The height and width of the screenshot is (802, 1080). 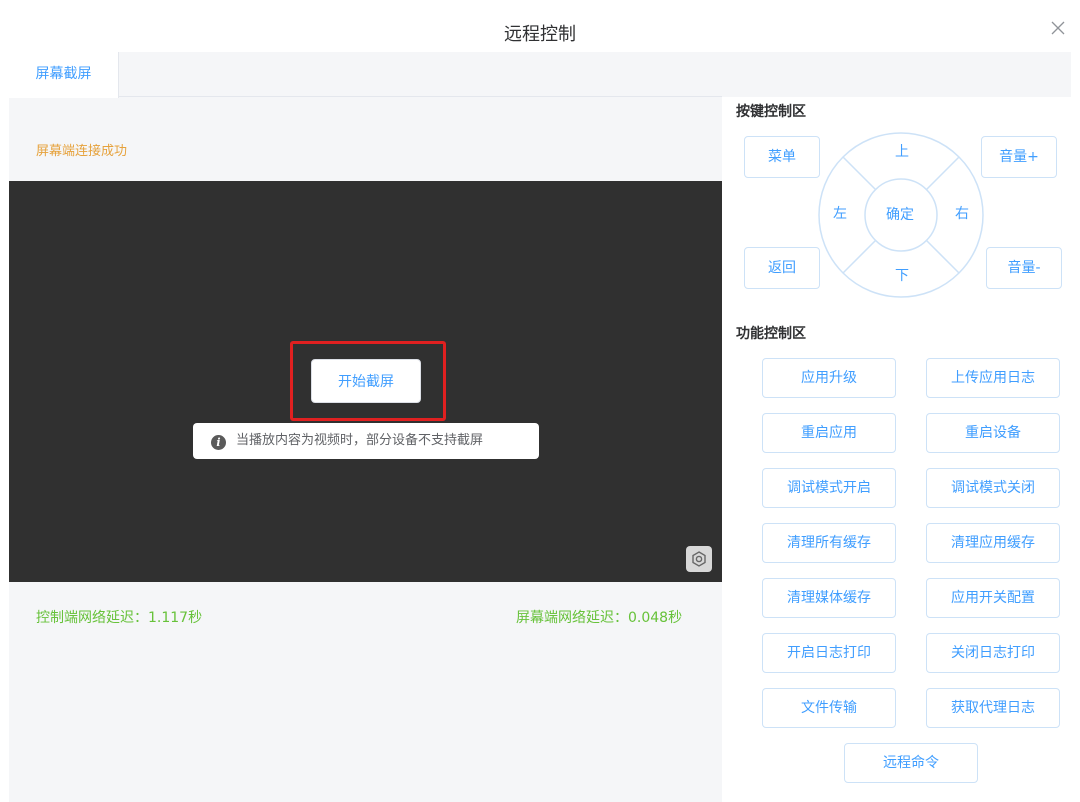 What do you see at coordinates (829, 433) in the screenshot?
I see `restart-app-button: 重启应用` at bounding box center [829, 433].